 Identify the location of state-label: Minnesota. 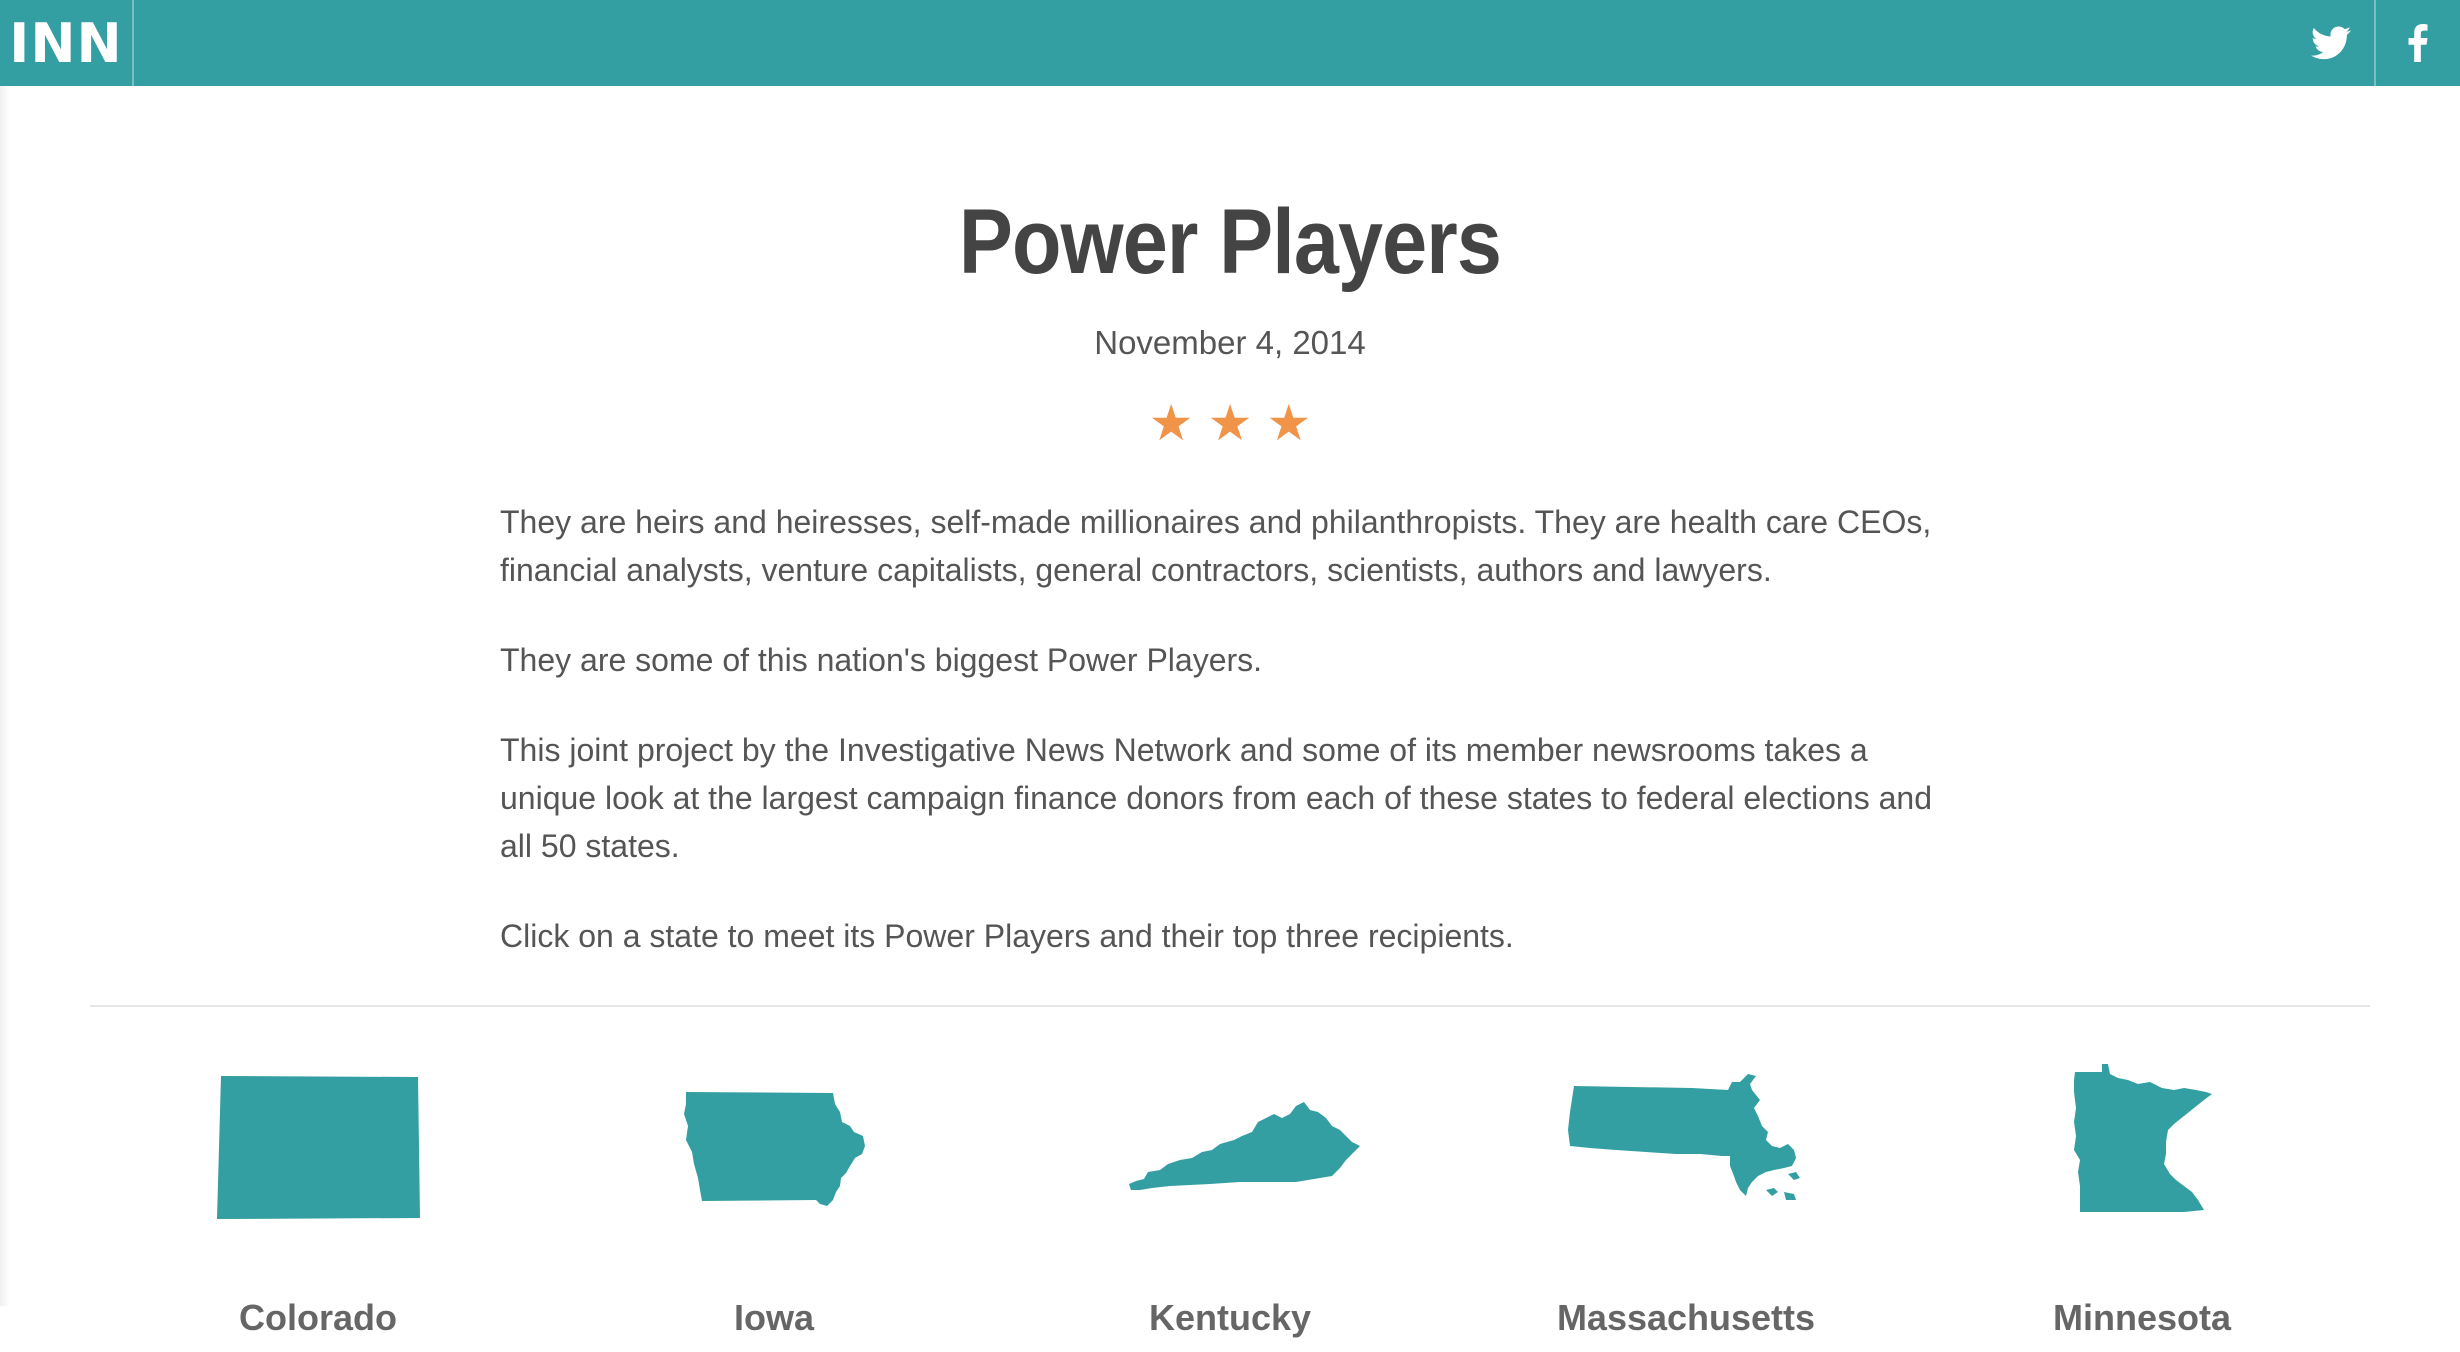
(2141, 1317).